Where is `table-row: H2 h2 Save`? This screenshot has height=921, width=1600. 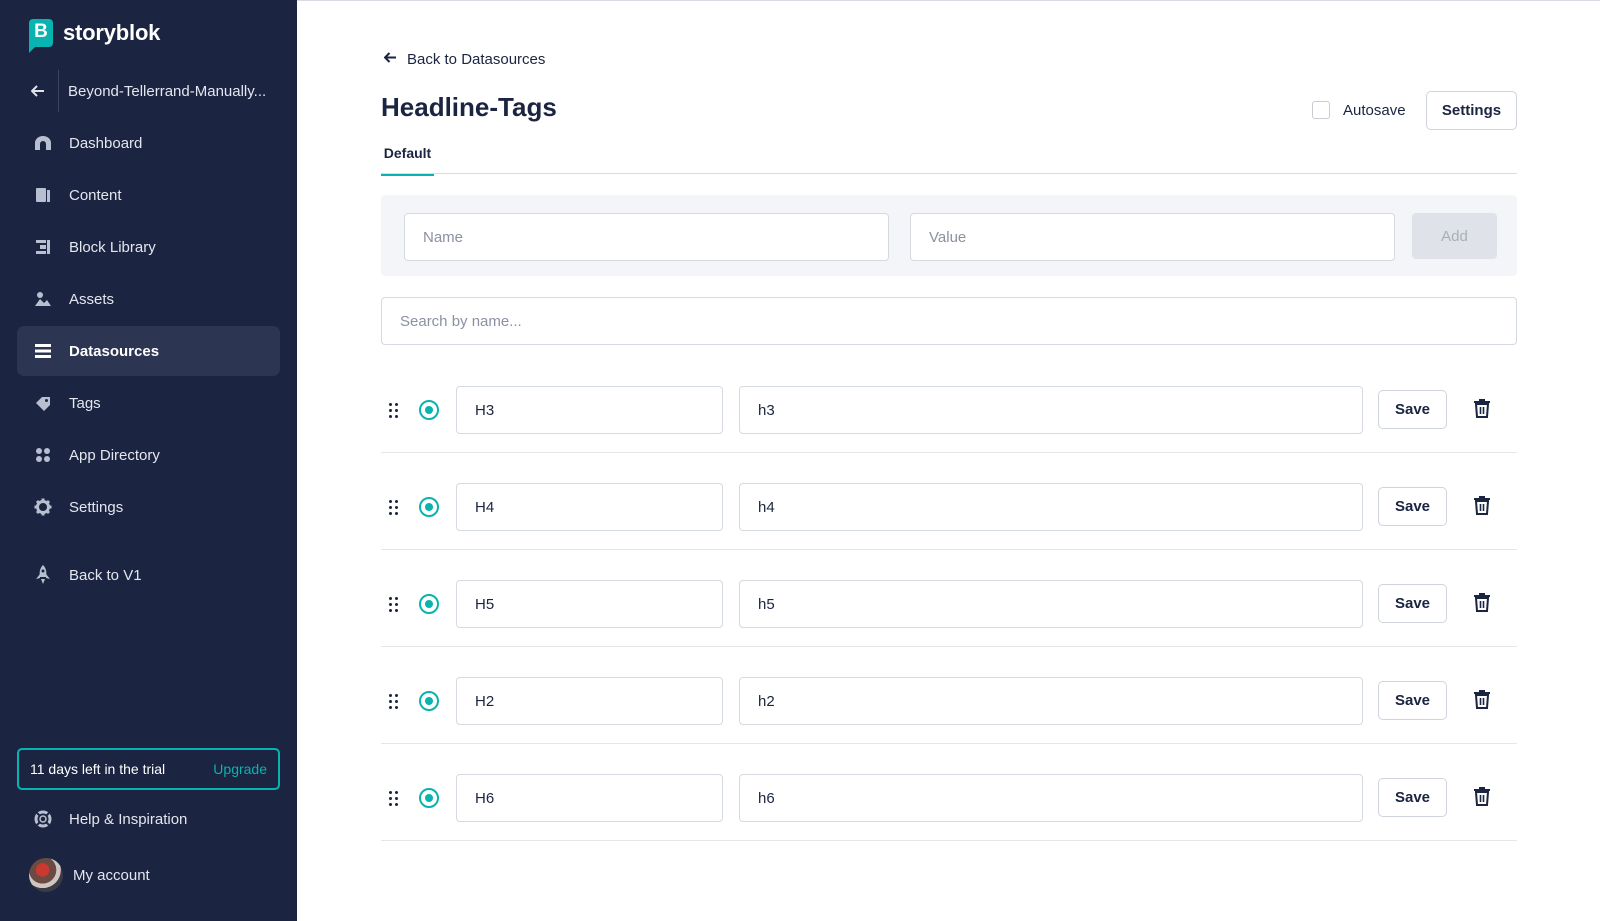
table-row: H2 h2 Save is located at coordinates (949, 695).